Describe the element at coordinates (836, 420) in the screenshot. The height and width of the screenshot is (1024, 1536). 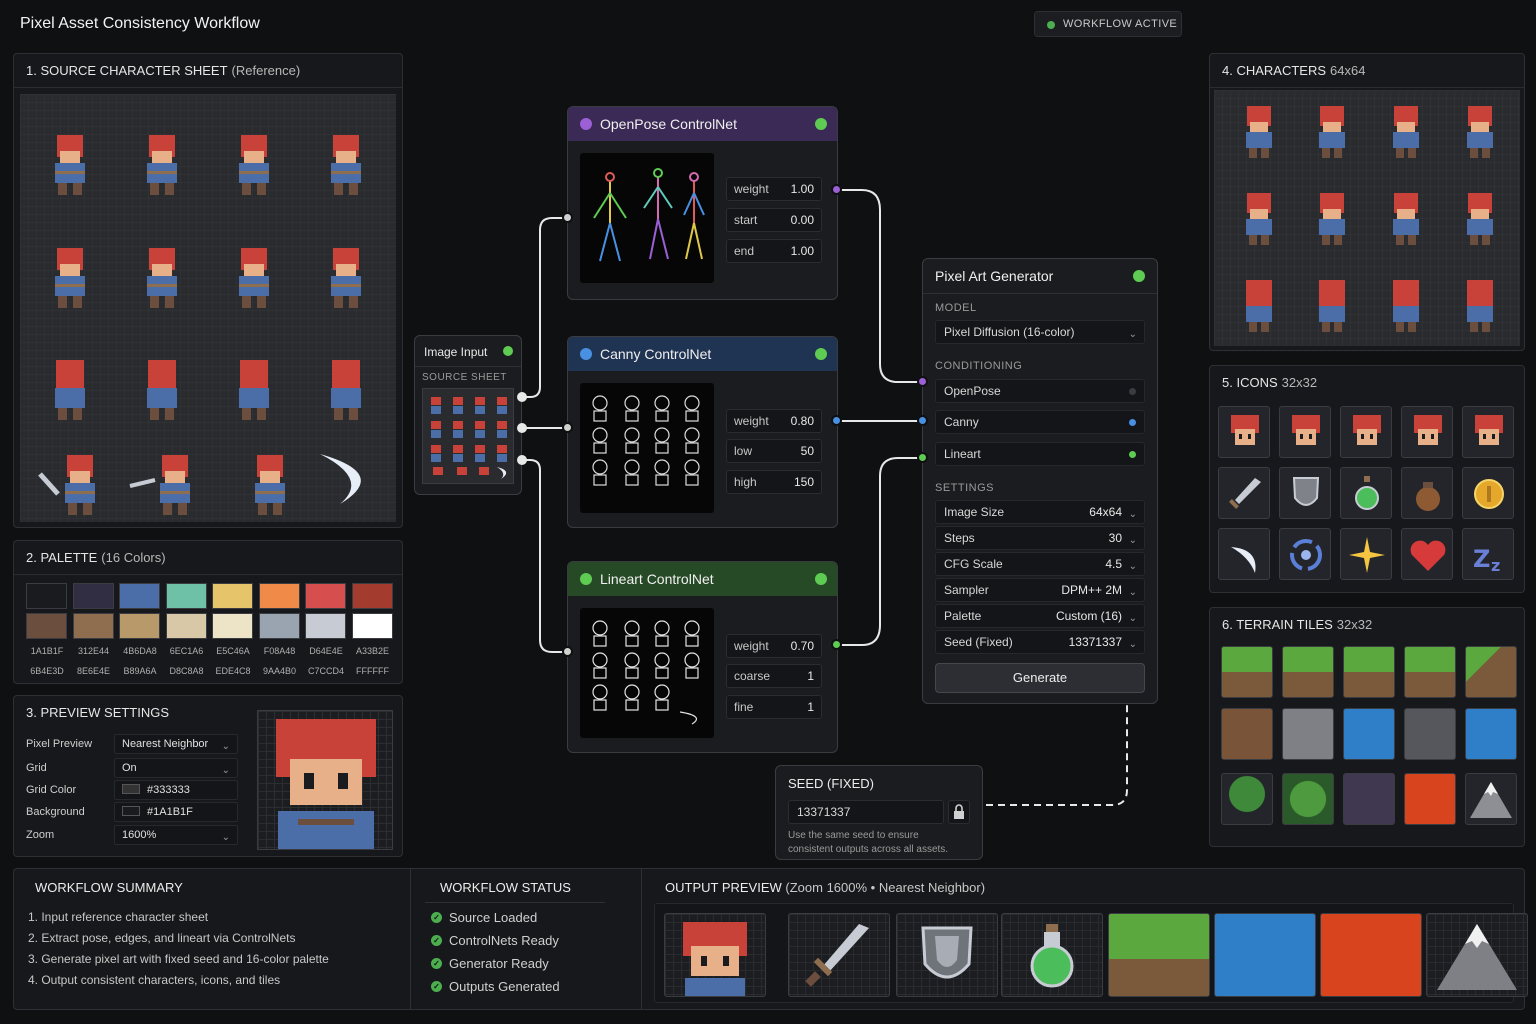
I see `canny-output-port` at that location.